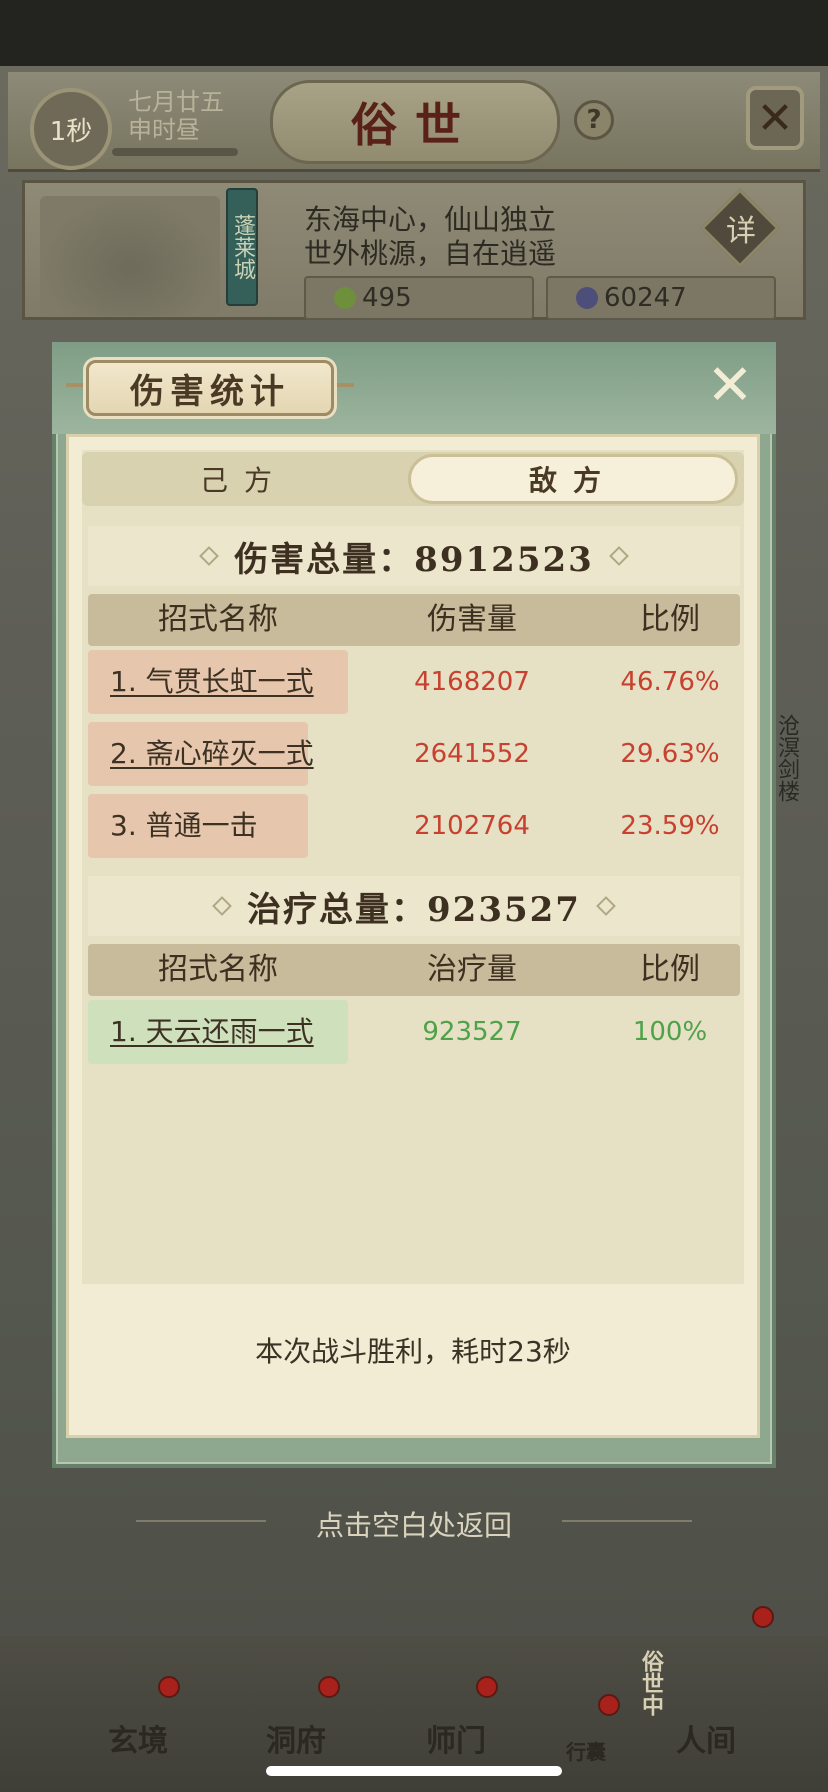  I want to click on col-healing: 治疗量, so click(472, 969).